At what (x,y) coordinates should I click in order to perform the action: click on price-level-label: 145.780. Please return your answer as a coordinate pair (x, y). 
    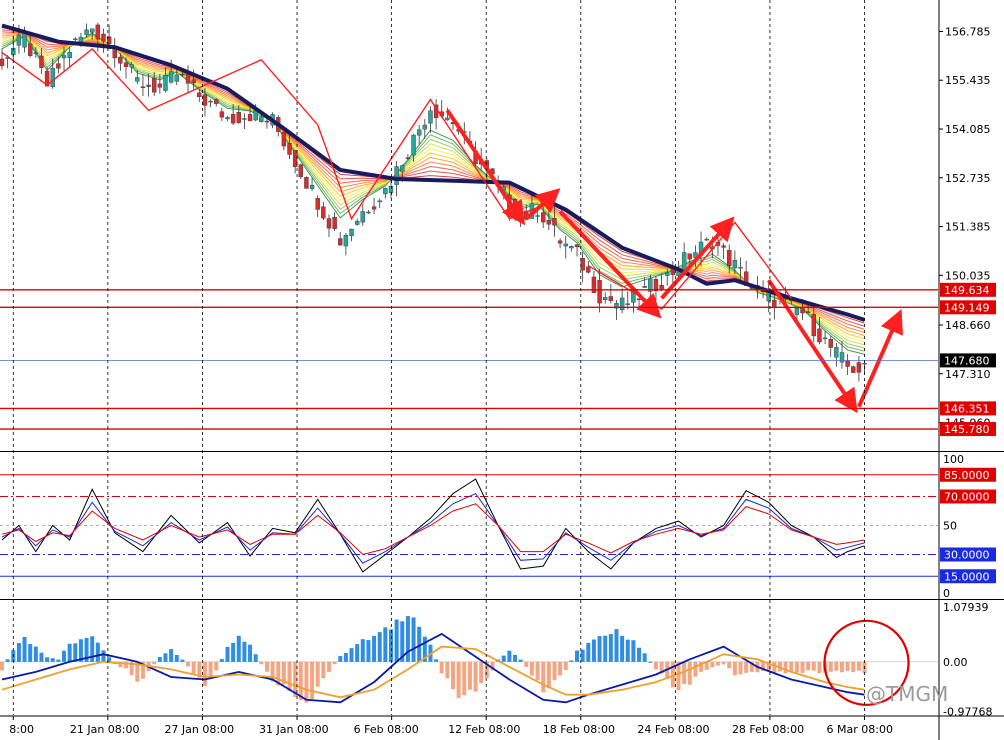
    Looking at the image, I should click on (967, 429).